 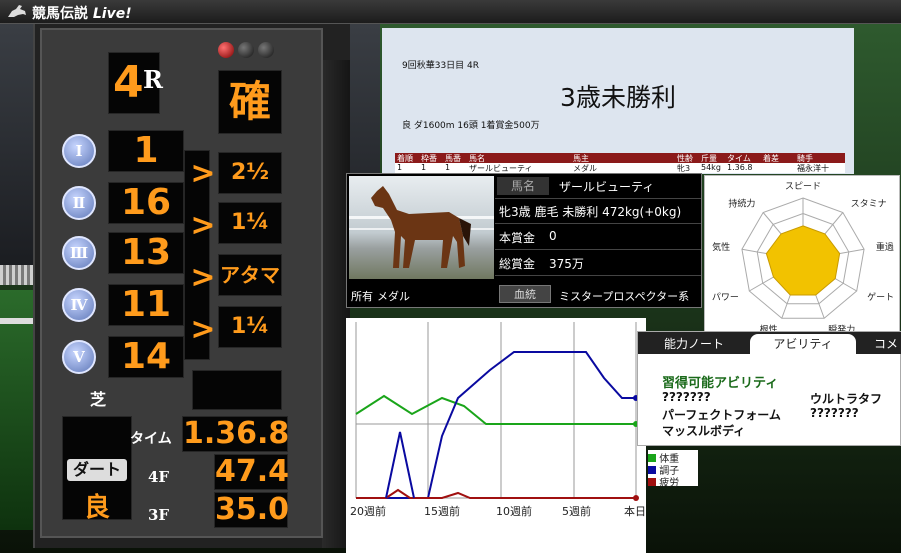 What do you see at coordinates (400, 465) in the screenshot?
I see `spike-line` at bounding box center [400, 465].